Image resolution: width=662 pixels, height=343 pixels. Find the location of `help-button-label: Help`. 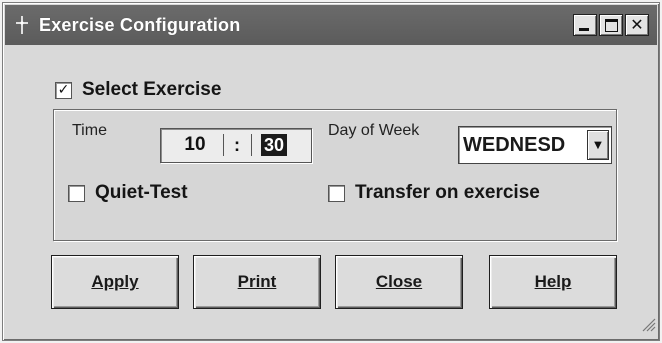

help-button-label: Help is located at coordinates (553, 281).